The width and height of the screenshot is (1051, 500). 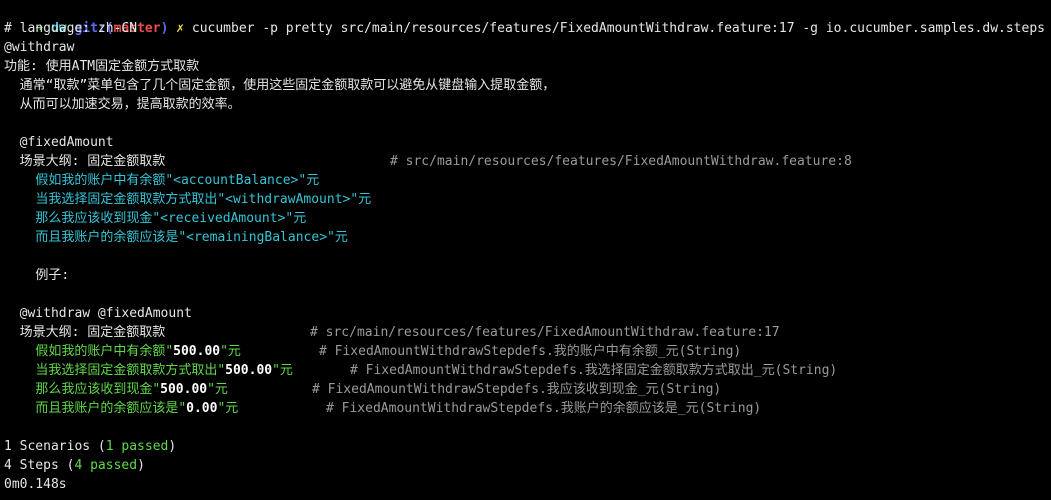 What do you see at coordinates (137, 446) in the screenshot?
I see `scenarios-passed: 1 passed` at bounding box center [137, 446].